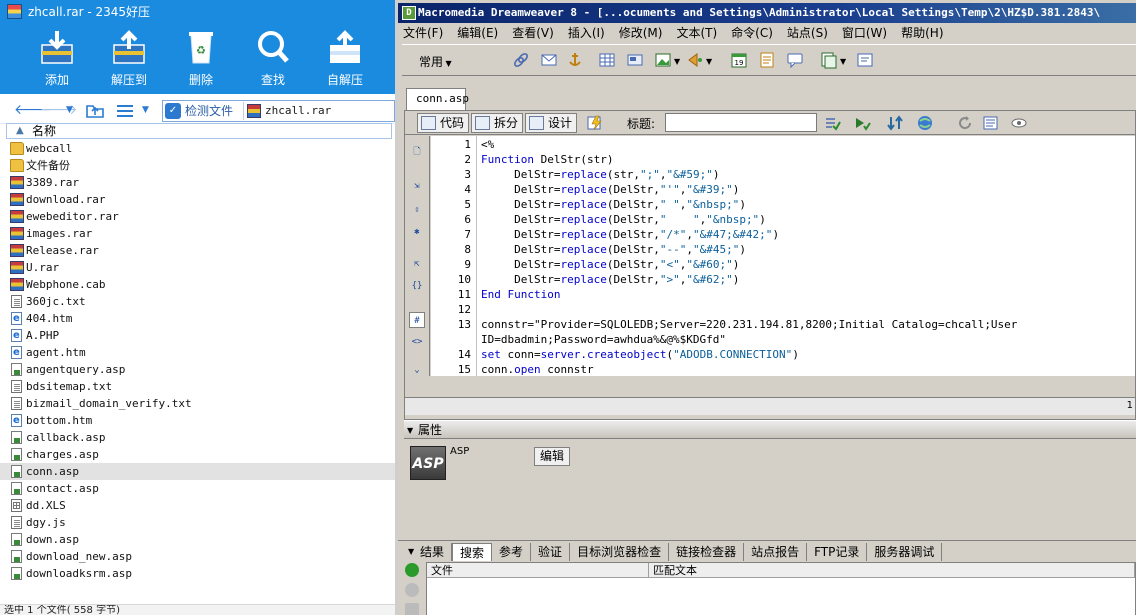  I want to click on file-row: dgy.js, so click(197, 522).